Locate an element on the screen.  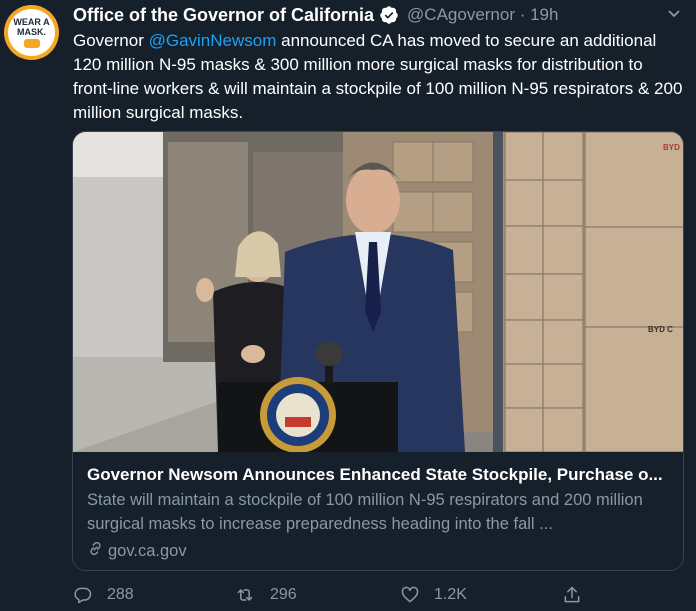
avatar: WEAR A MASK. is located at coordinates (31, 32).